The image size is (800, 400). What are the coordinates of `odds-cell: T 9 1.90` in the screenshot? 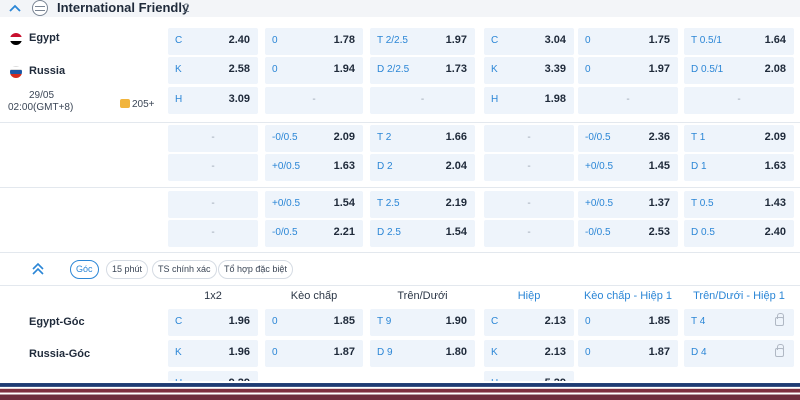 It's located at (422, 322).